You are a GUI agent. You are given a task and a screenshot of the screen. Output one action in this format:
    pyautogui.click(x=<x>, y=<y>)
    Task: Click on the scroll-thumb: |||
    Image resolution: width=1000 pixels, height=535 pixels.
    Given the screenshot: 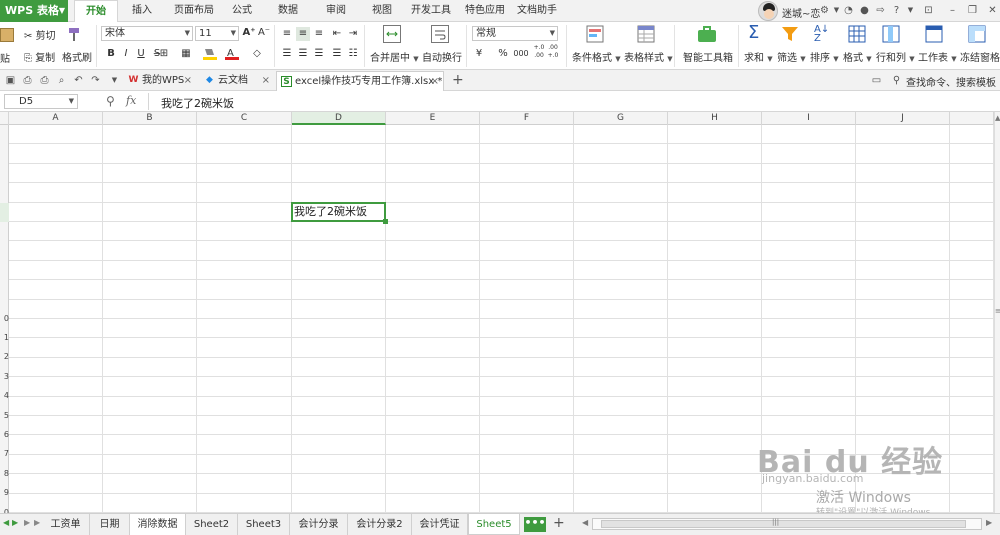 What is the action you would take?
    pyautogui.click(x=783, y=523)
    